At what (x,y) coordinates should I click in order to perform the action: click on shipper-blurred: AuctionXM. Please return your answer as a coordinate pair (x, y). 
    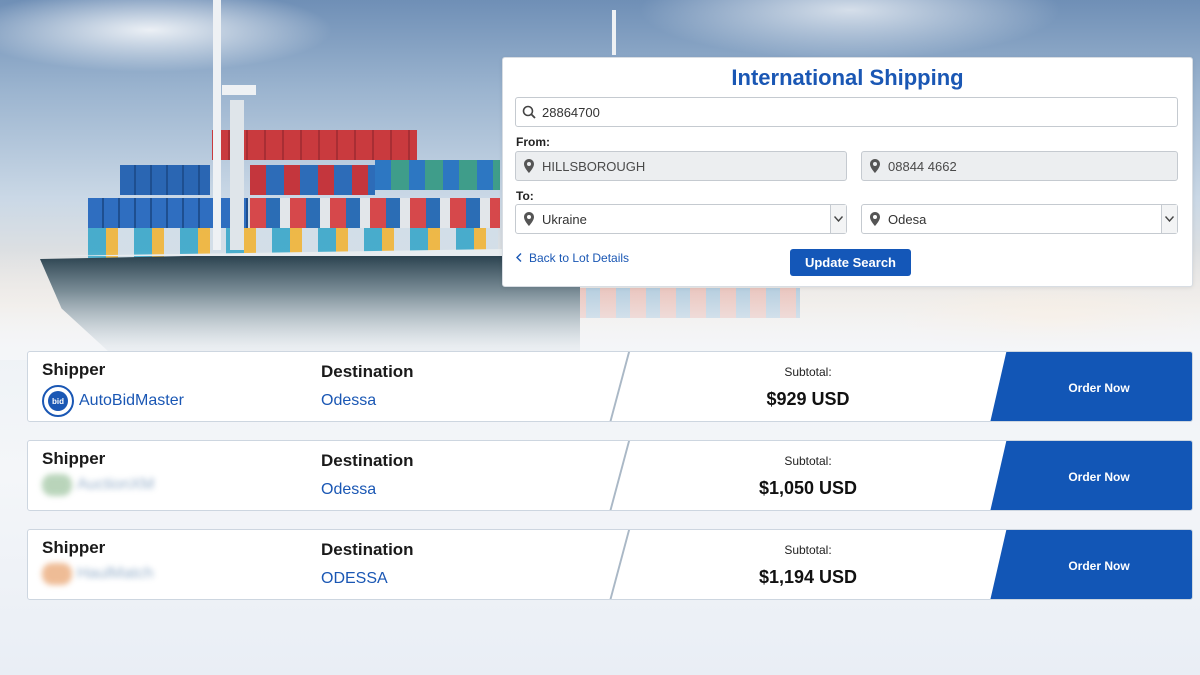
    Looking at the image, I should click on (98, 485).